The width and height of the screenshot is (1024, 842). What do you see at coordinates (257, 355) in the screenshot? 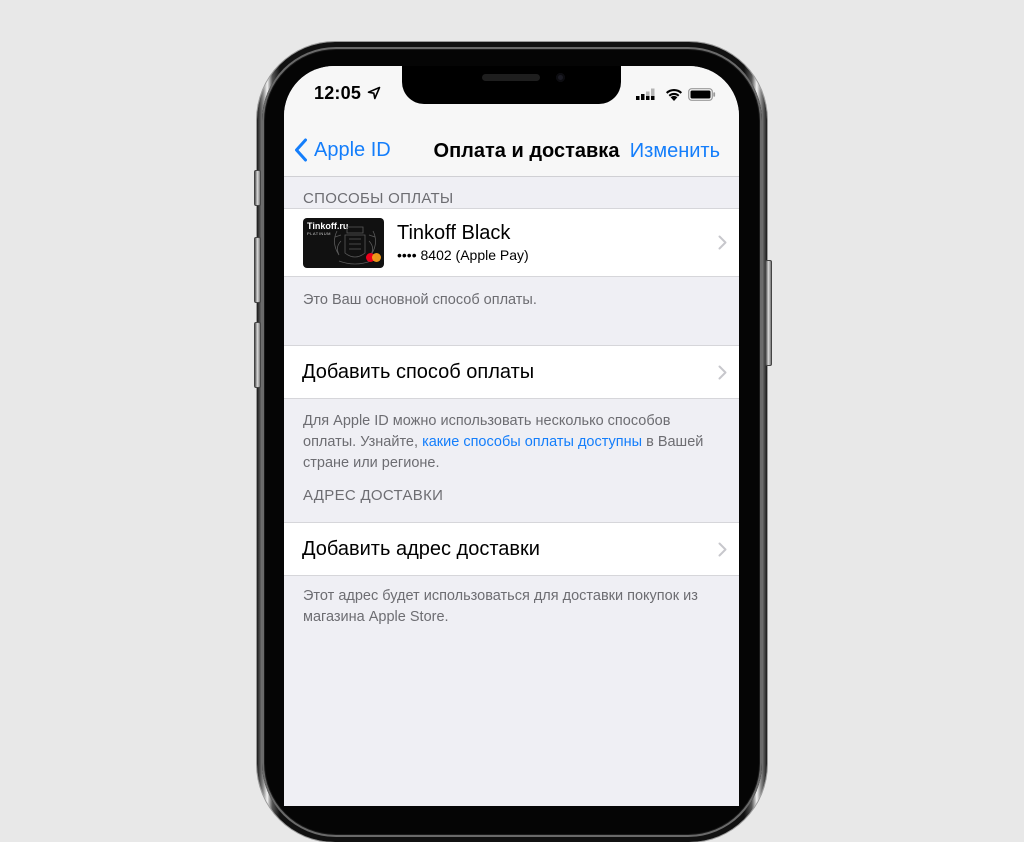
I see `volume-down-button` at bounding box center [257, 355].